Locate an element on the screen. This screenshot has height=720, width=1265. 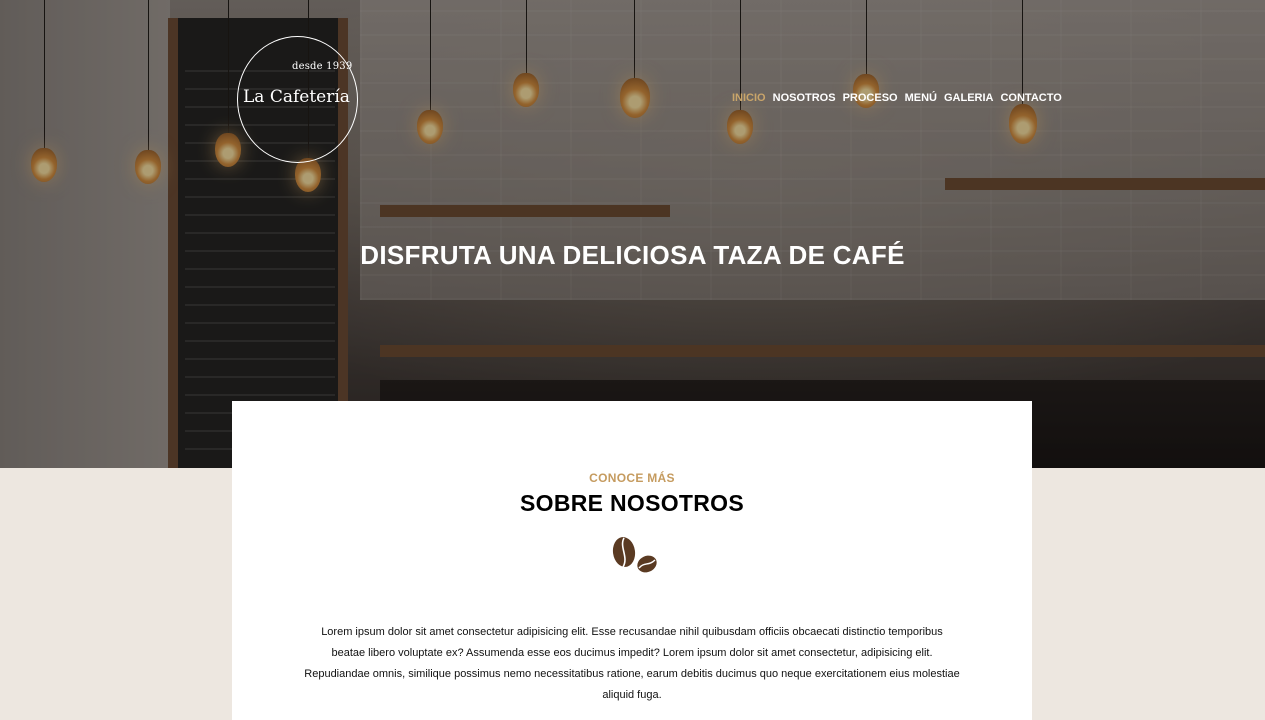
nav-link-contacto: CONTACTO is located at coordinates (1030, 98).